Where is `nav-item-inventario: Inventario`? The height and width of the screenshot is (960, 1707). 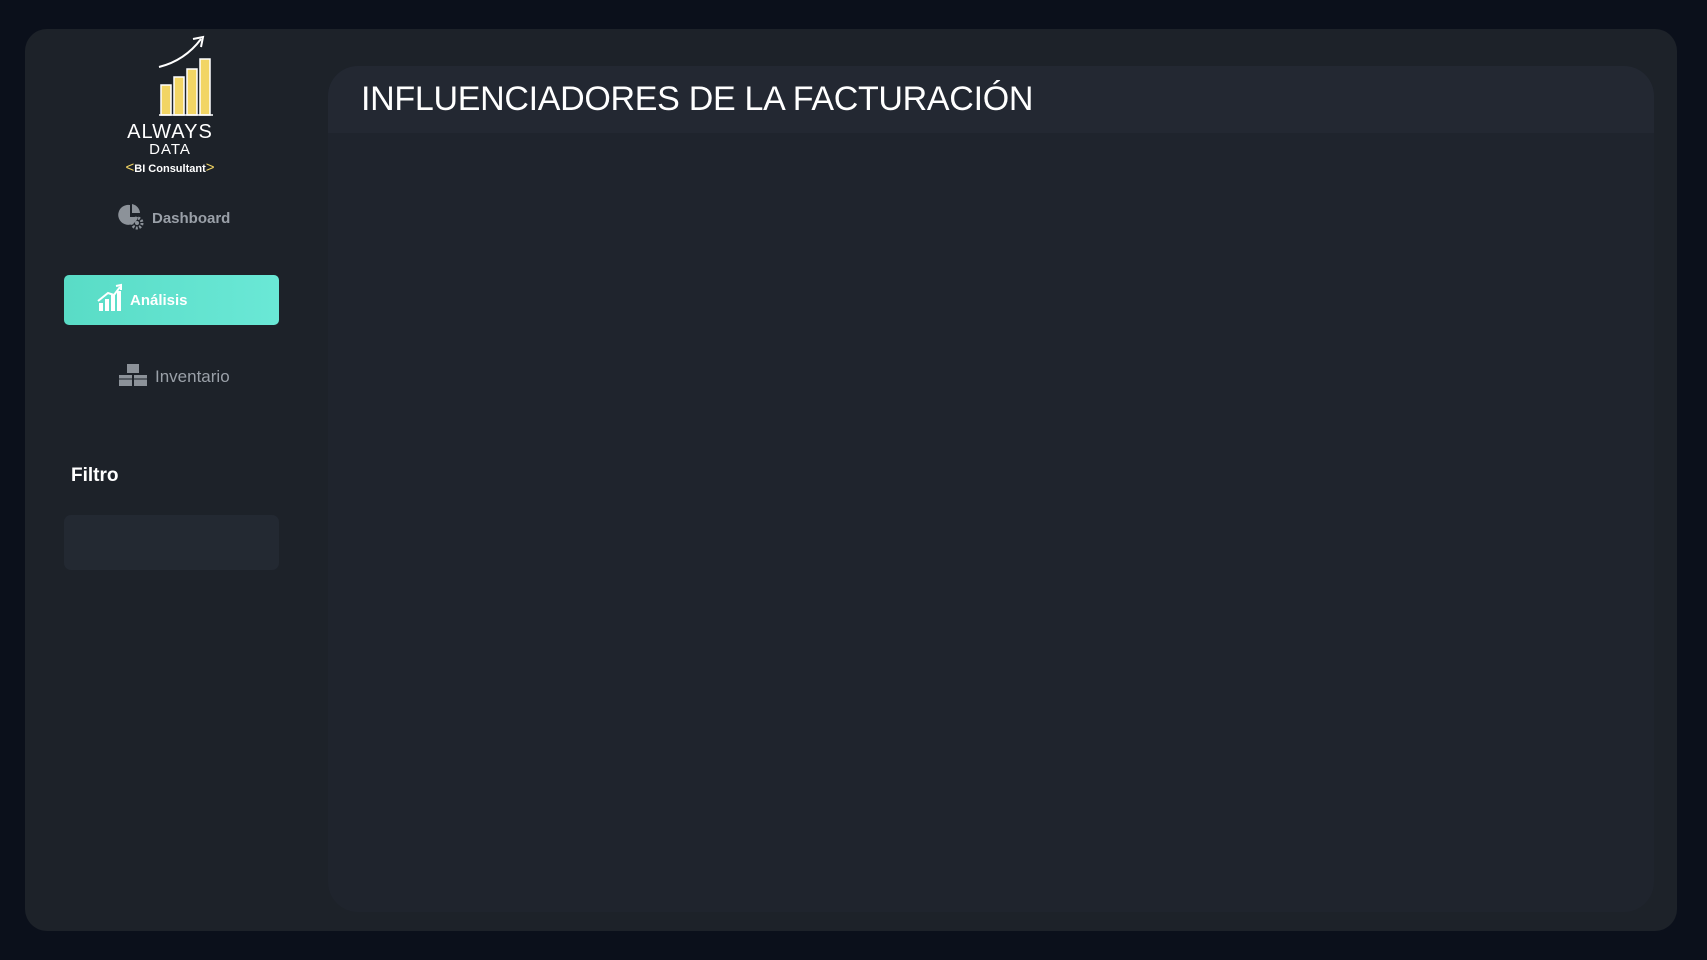 nav-item-inventario: Inventario is located at coordinates (171, 377).